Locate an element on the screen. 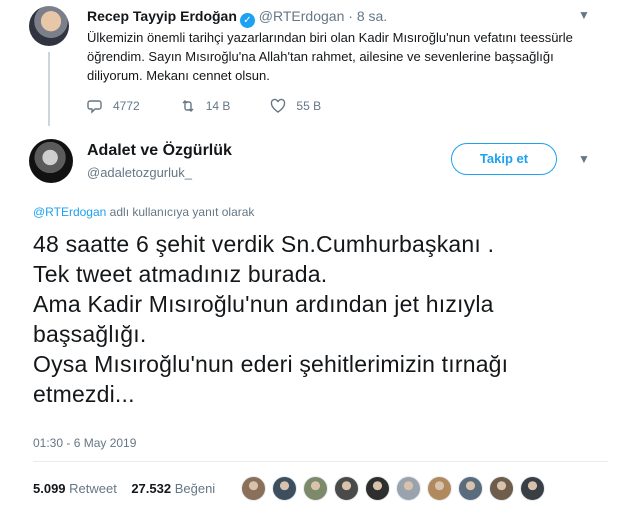 This screenshot has width=618, height=512. tweet-time: 8 sa. is located at coordinates (372, 16).